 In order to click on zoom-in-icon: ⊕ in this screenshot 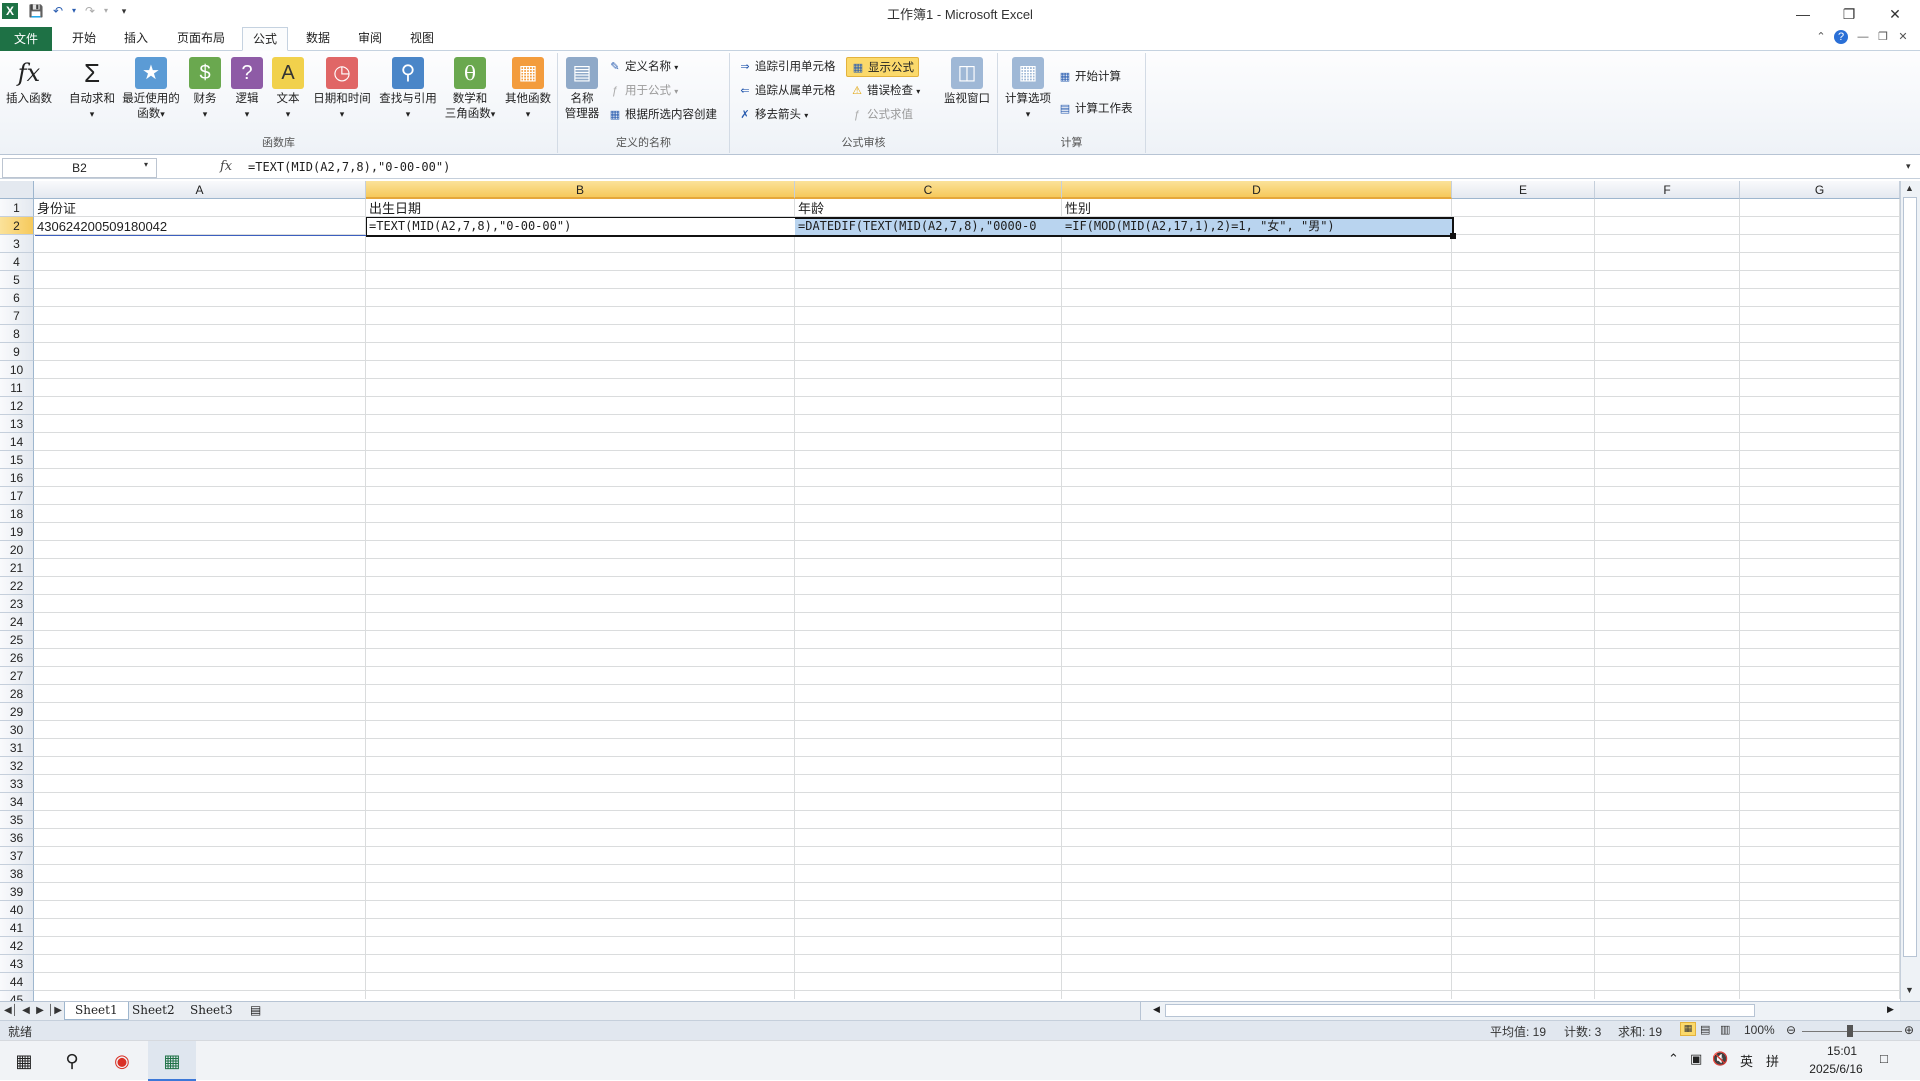, I will do `click(1909, 1030)`.